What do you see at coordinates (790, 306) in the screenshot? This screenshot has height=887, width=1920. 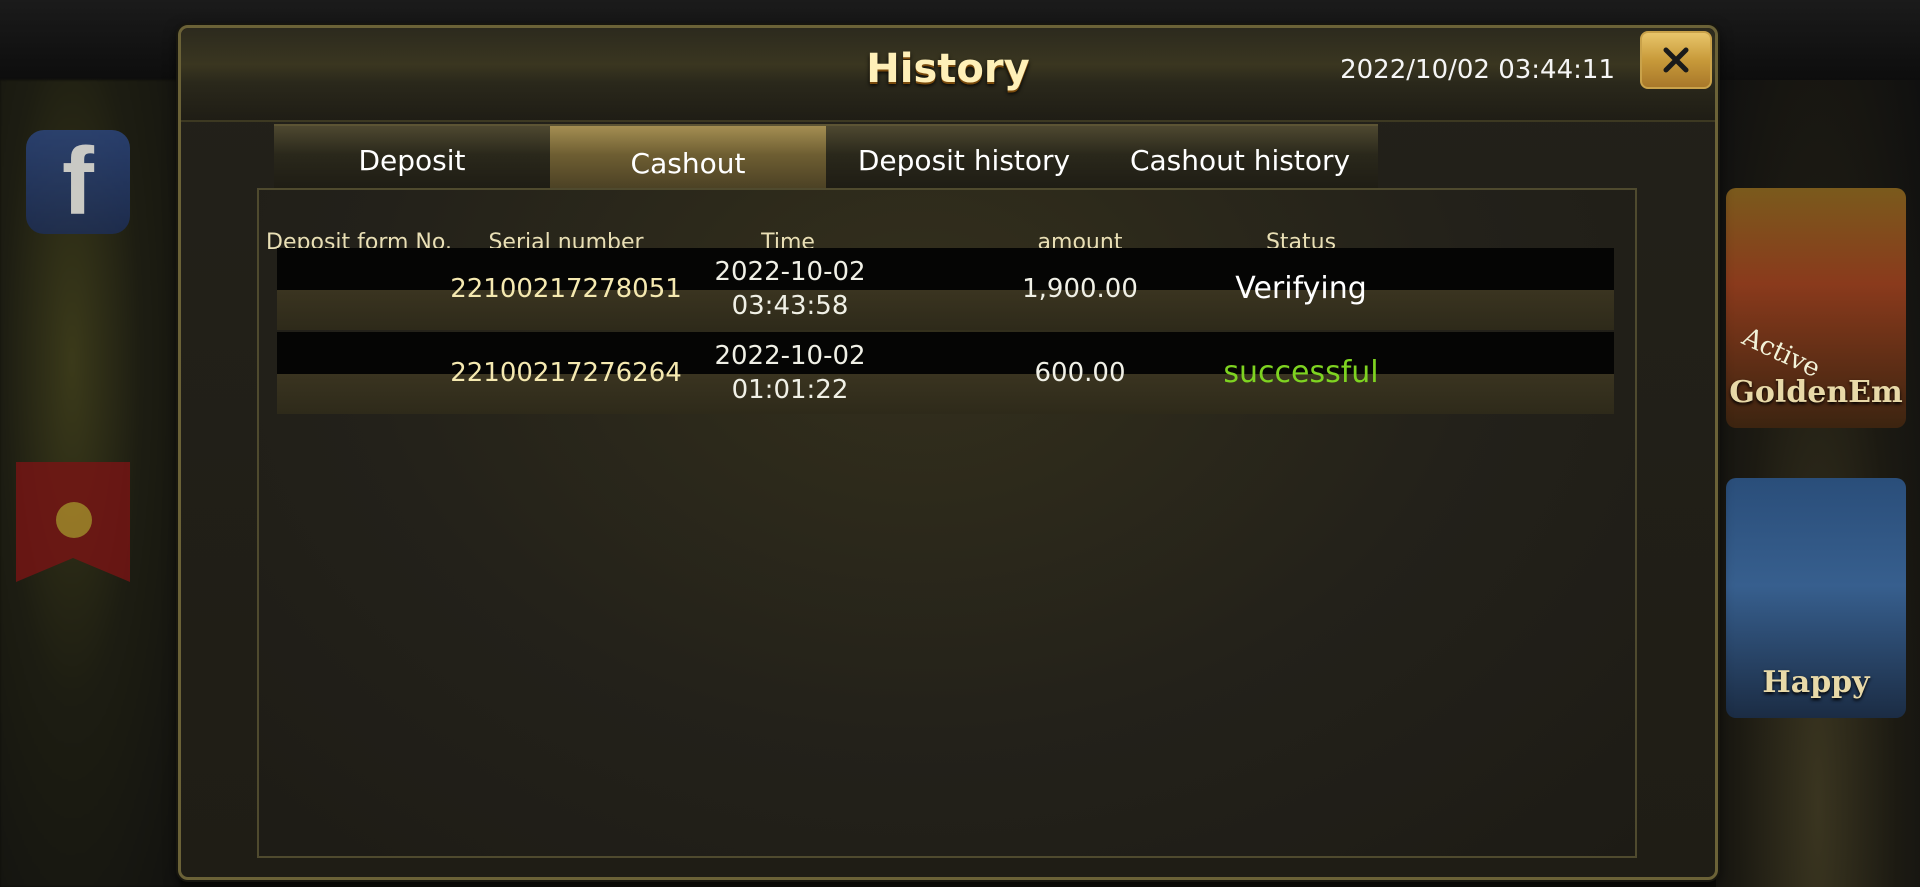 I see `cell-time-value: 03:43:58` at bounding box center [790, 306].